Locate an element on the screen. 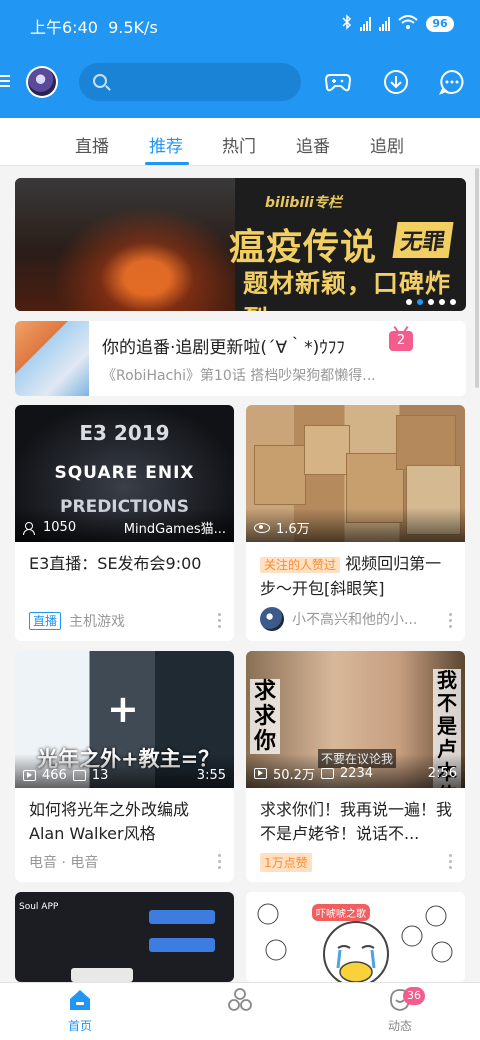  video-meta: 电音 · 电音 is located at coordinates (63, 862).